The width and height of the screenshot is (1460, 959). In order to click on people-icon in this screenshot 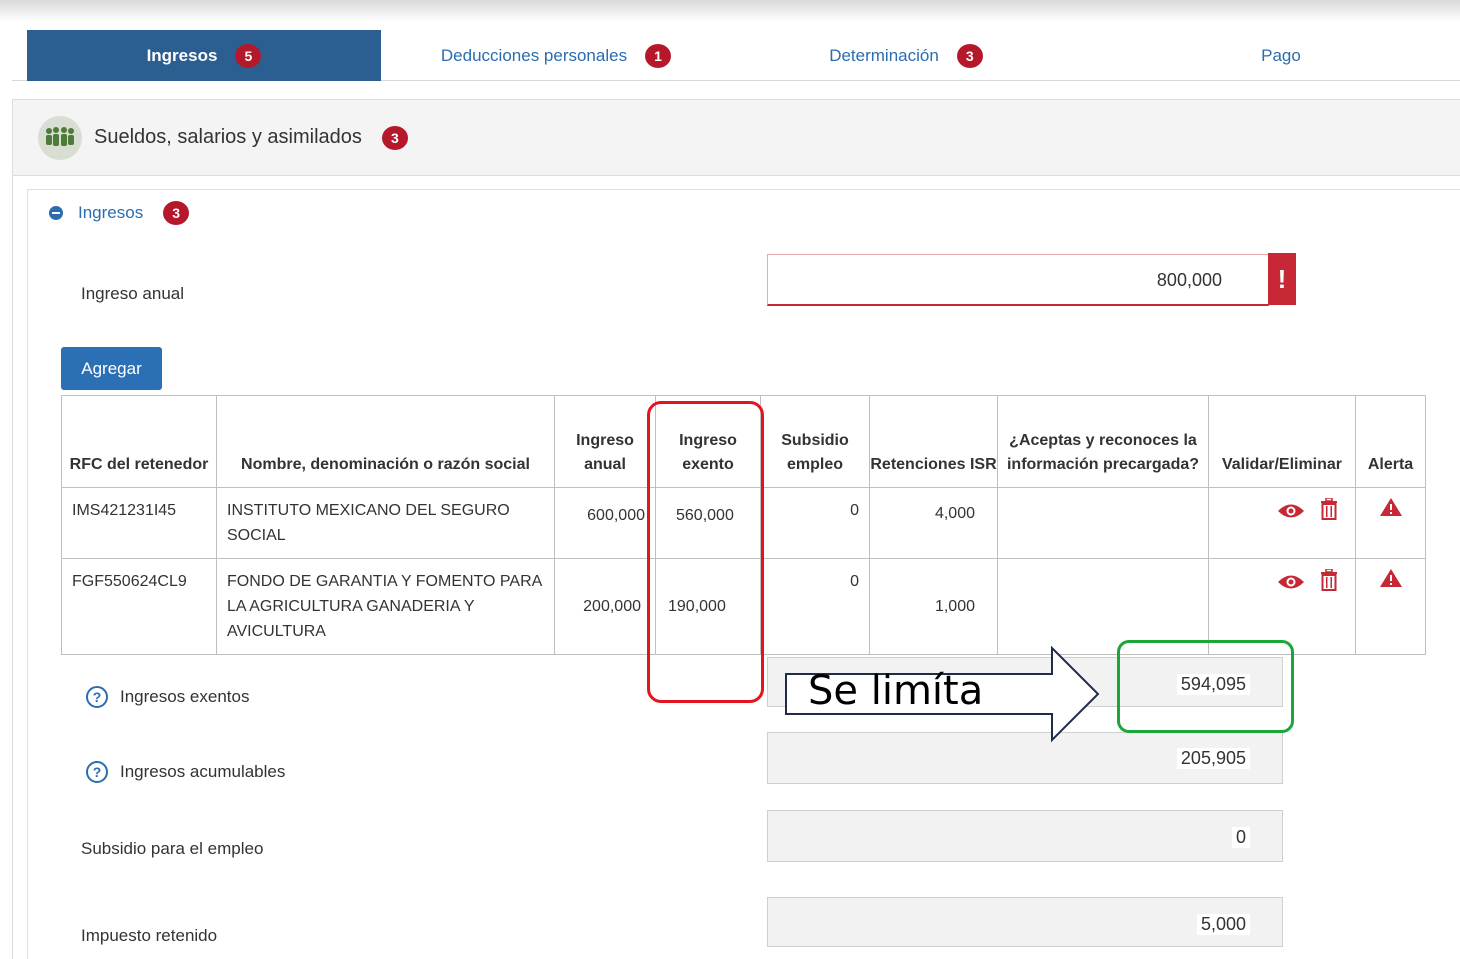, I will do `click(60, 137)`.